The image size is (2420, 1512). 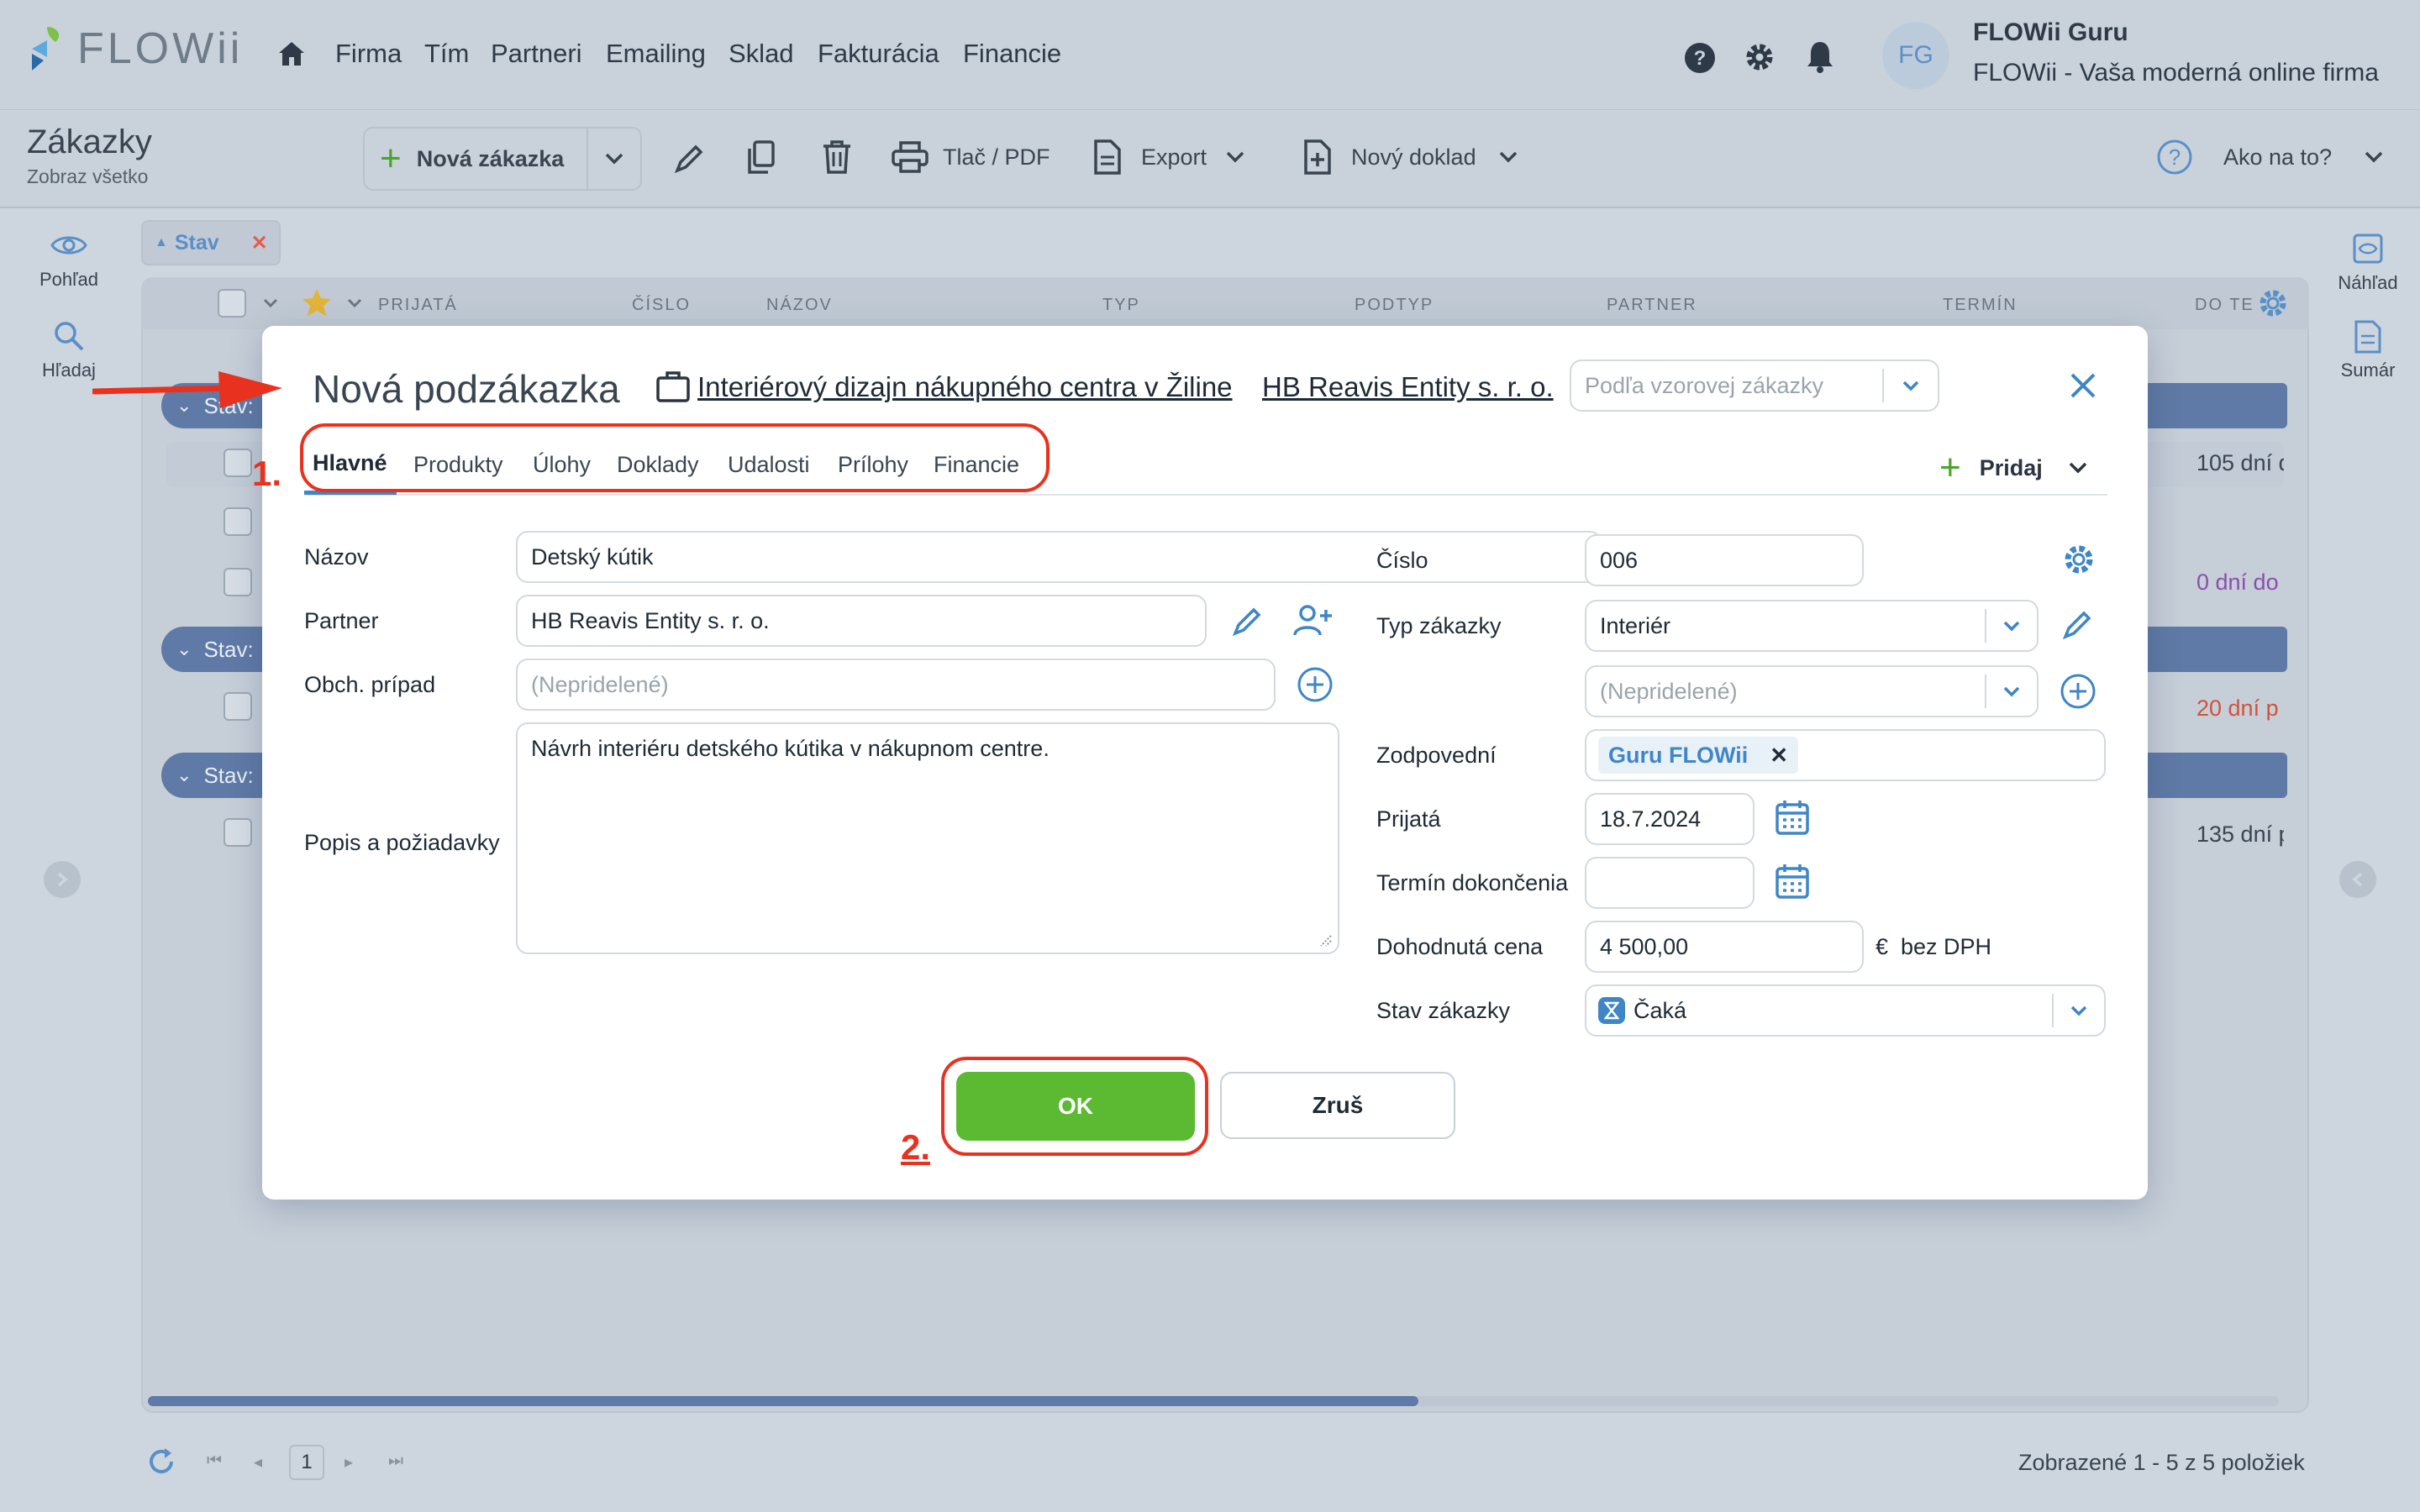 I want to click on order-status-select: Čaká, so click(x=1846, y=1010).